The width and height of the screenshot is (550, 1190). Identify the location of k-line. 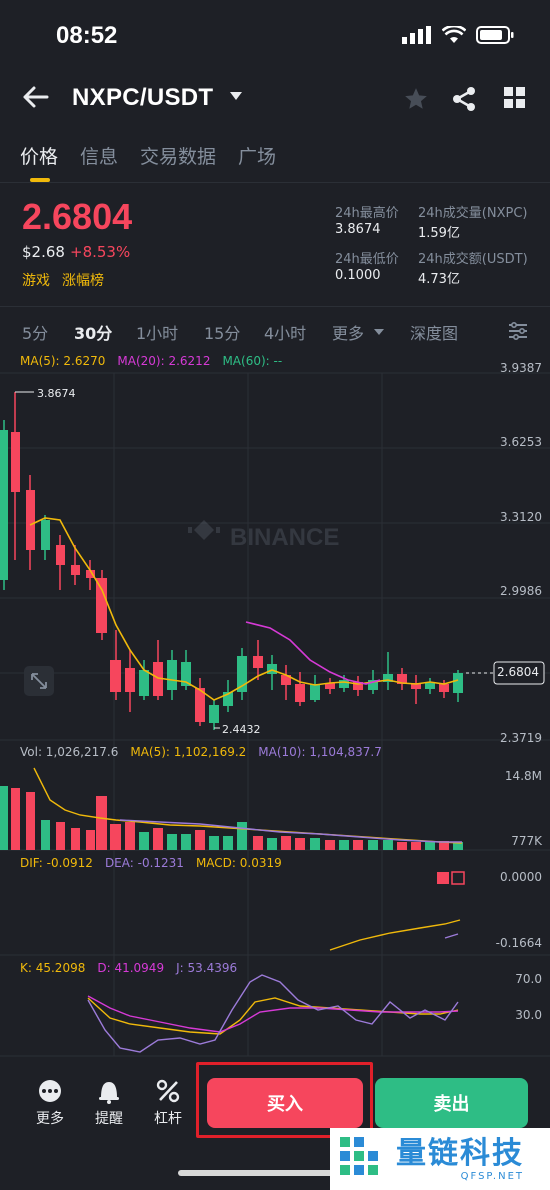
(273, 1016).